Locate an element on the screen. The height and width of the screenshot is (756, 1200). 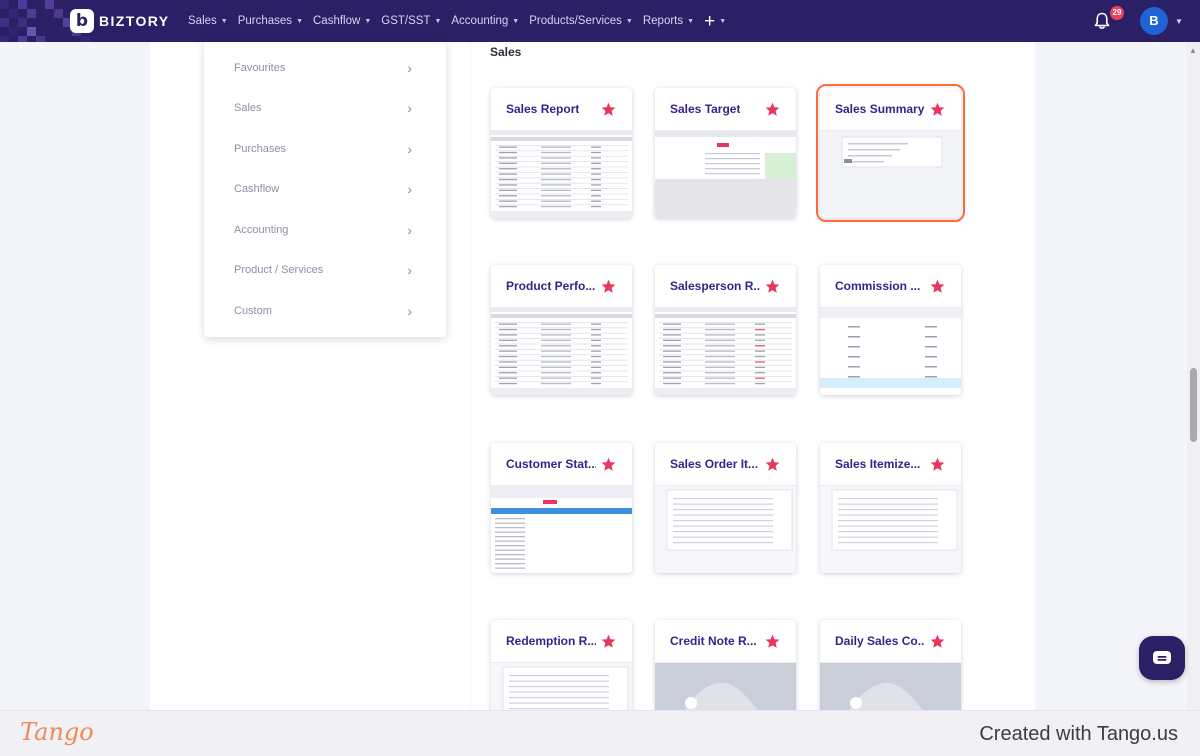
report-card: Sales Report is located at coordinates (561, 153).